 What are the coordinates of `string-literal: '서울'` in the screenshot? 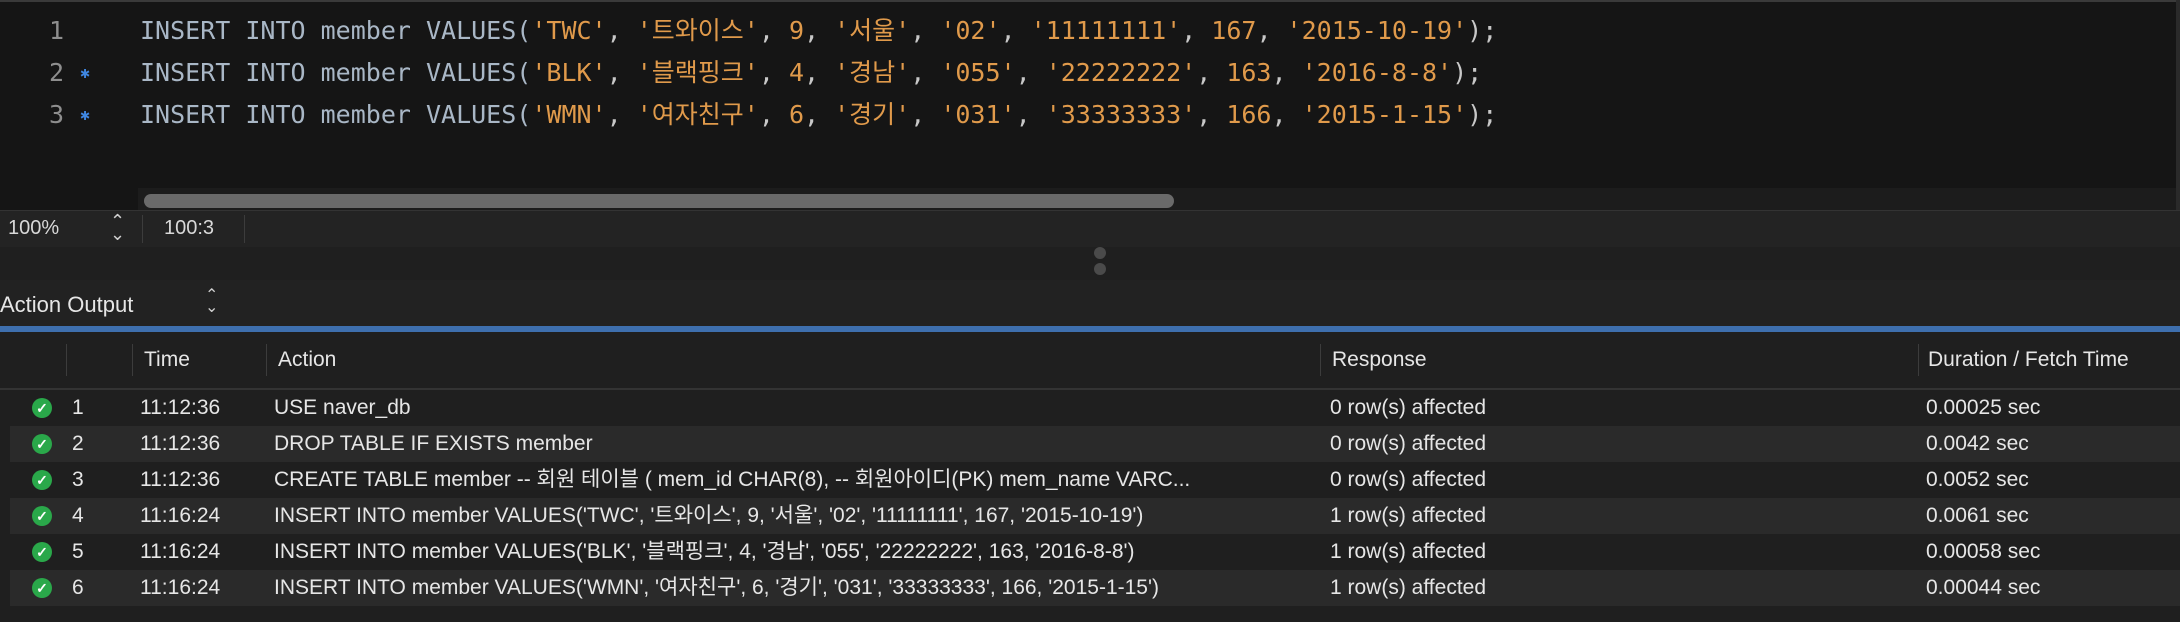 It's located at (872, 30).